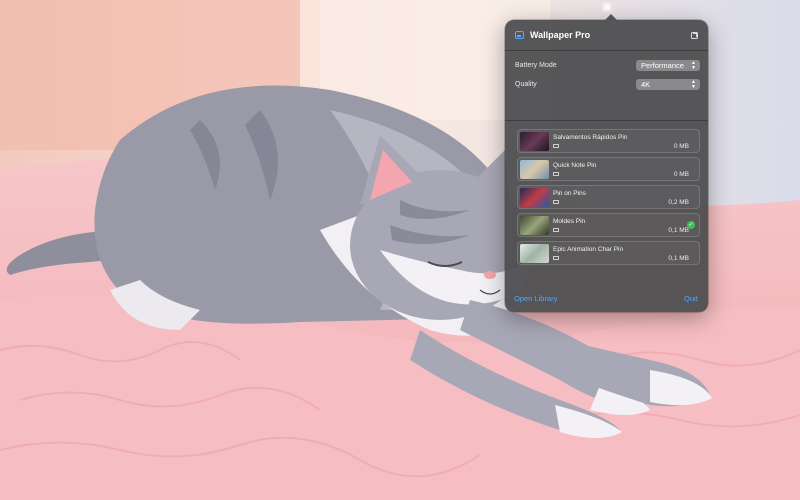 This screenshot has height=500, width=800. Describe the element at coordinates (590, 137) in the screenshot. I see `wallpaper-name: Salvamentos Rápidos Pin` at that location.